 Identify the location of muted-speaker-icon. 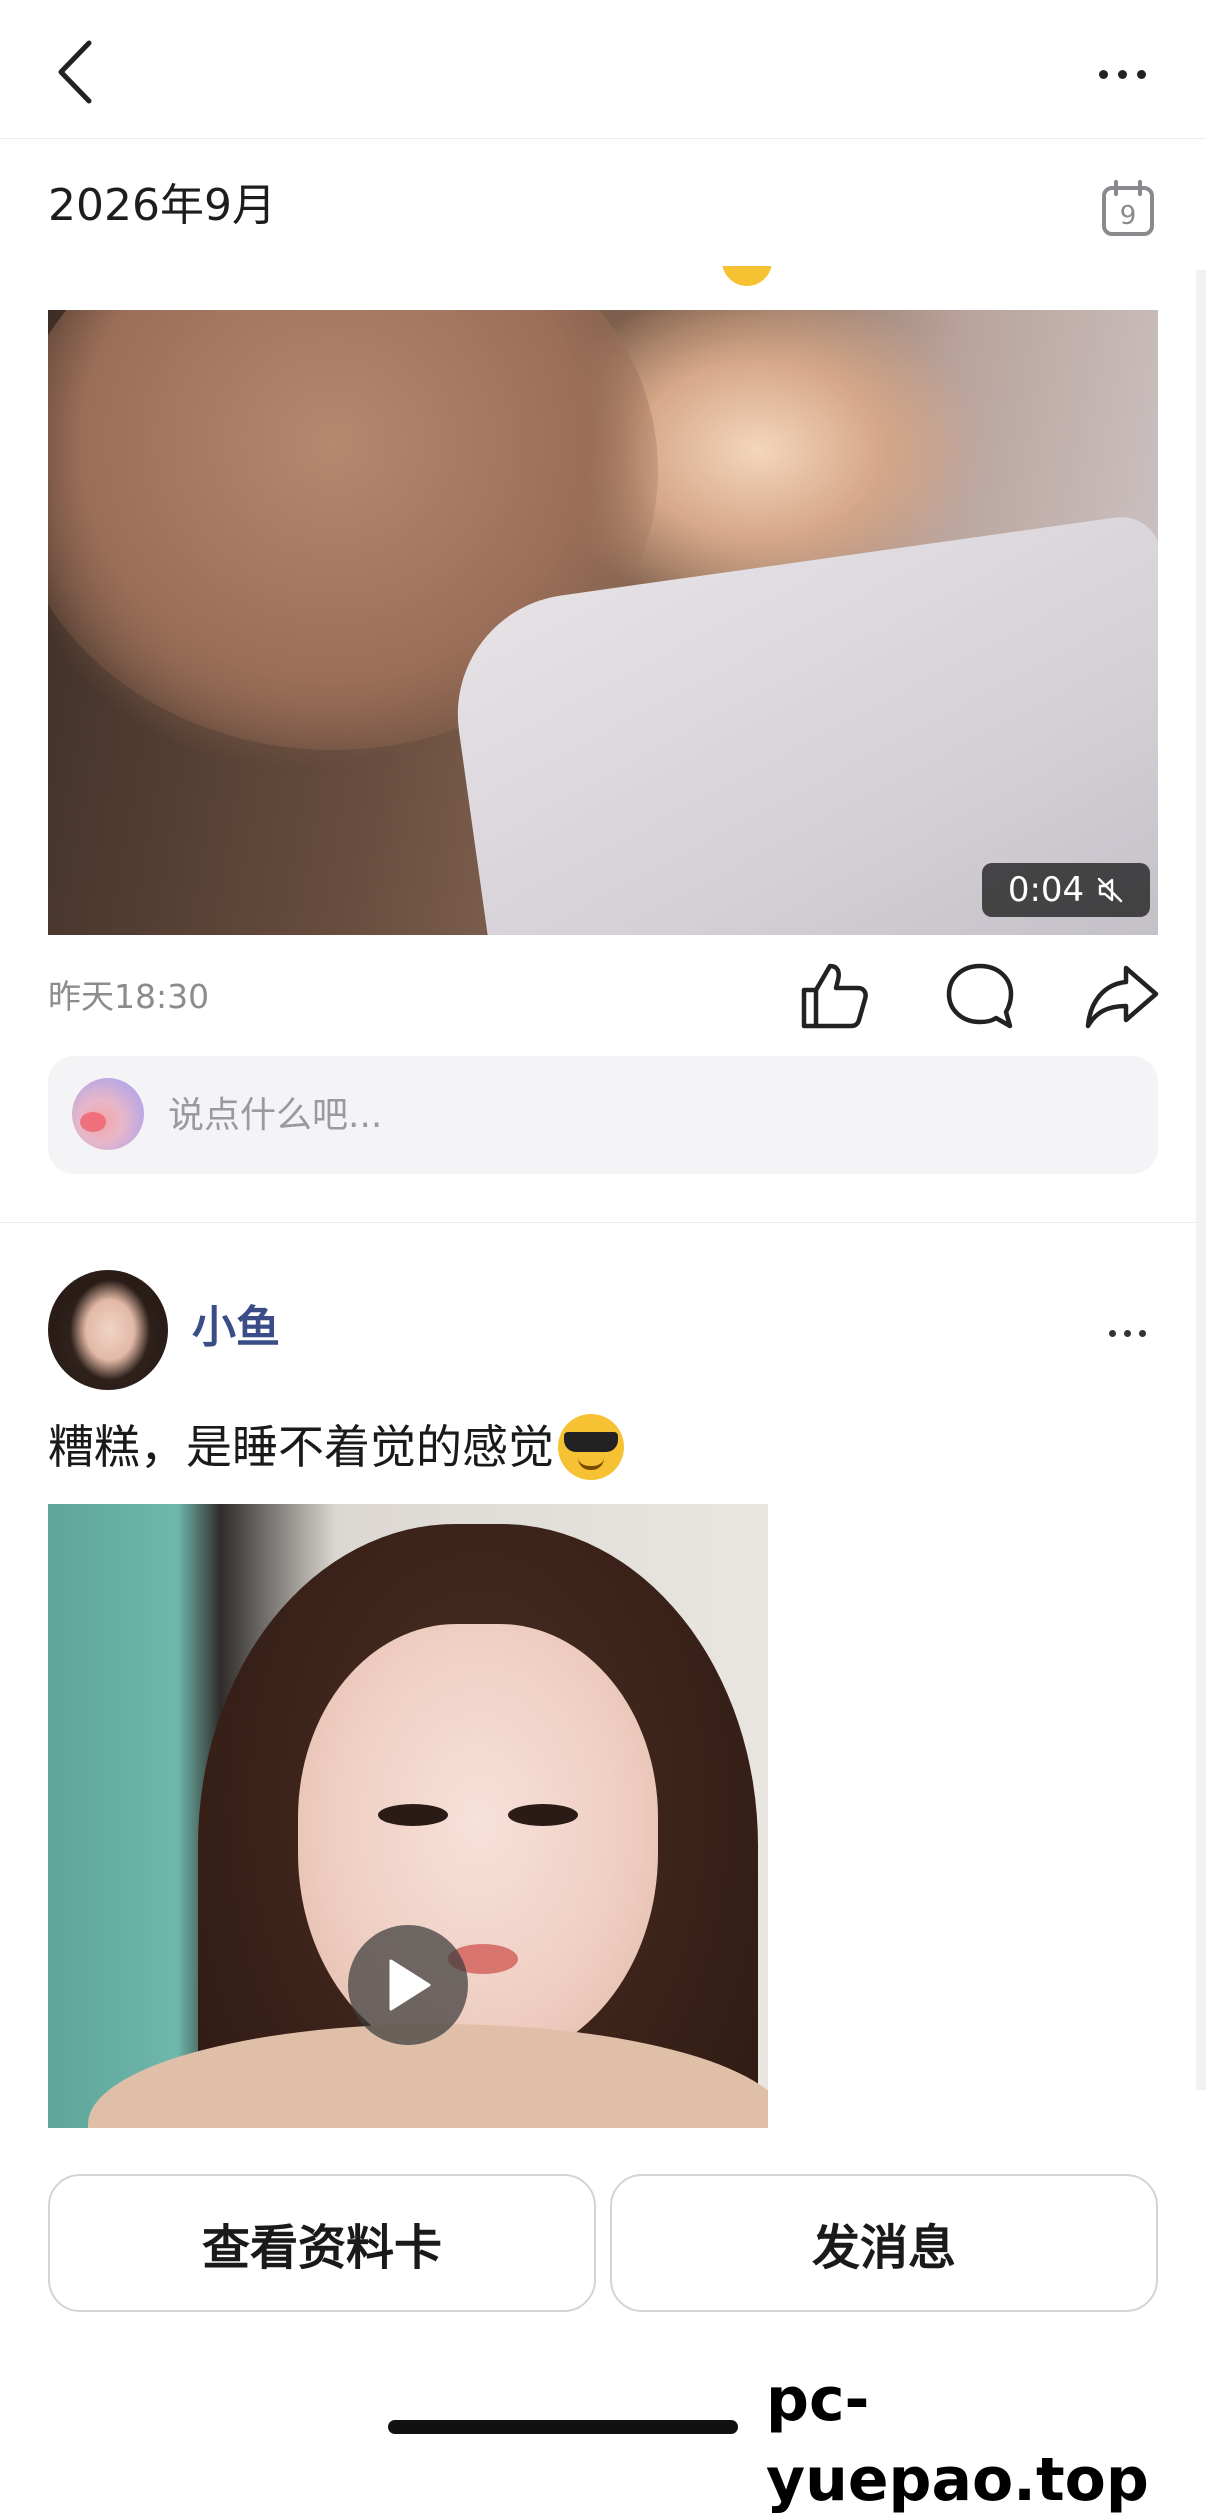
(1110, 890).